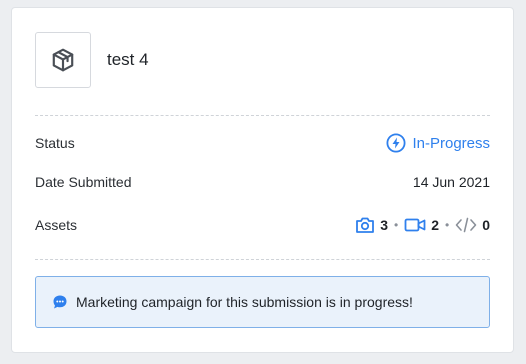 This screenshot has width=526, height=364. I want to click on assets-label: Assets, so click(56, 225).